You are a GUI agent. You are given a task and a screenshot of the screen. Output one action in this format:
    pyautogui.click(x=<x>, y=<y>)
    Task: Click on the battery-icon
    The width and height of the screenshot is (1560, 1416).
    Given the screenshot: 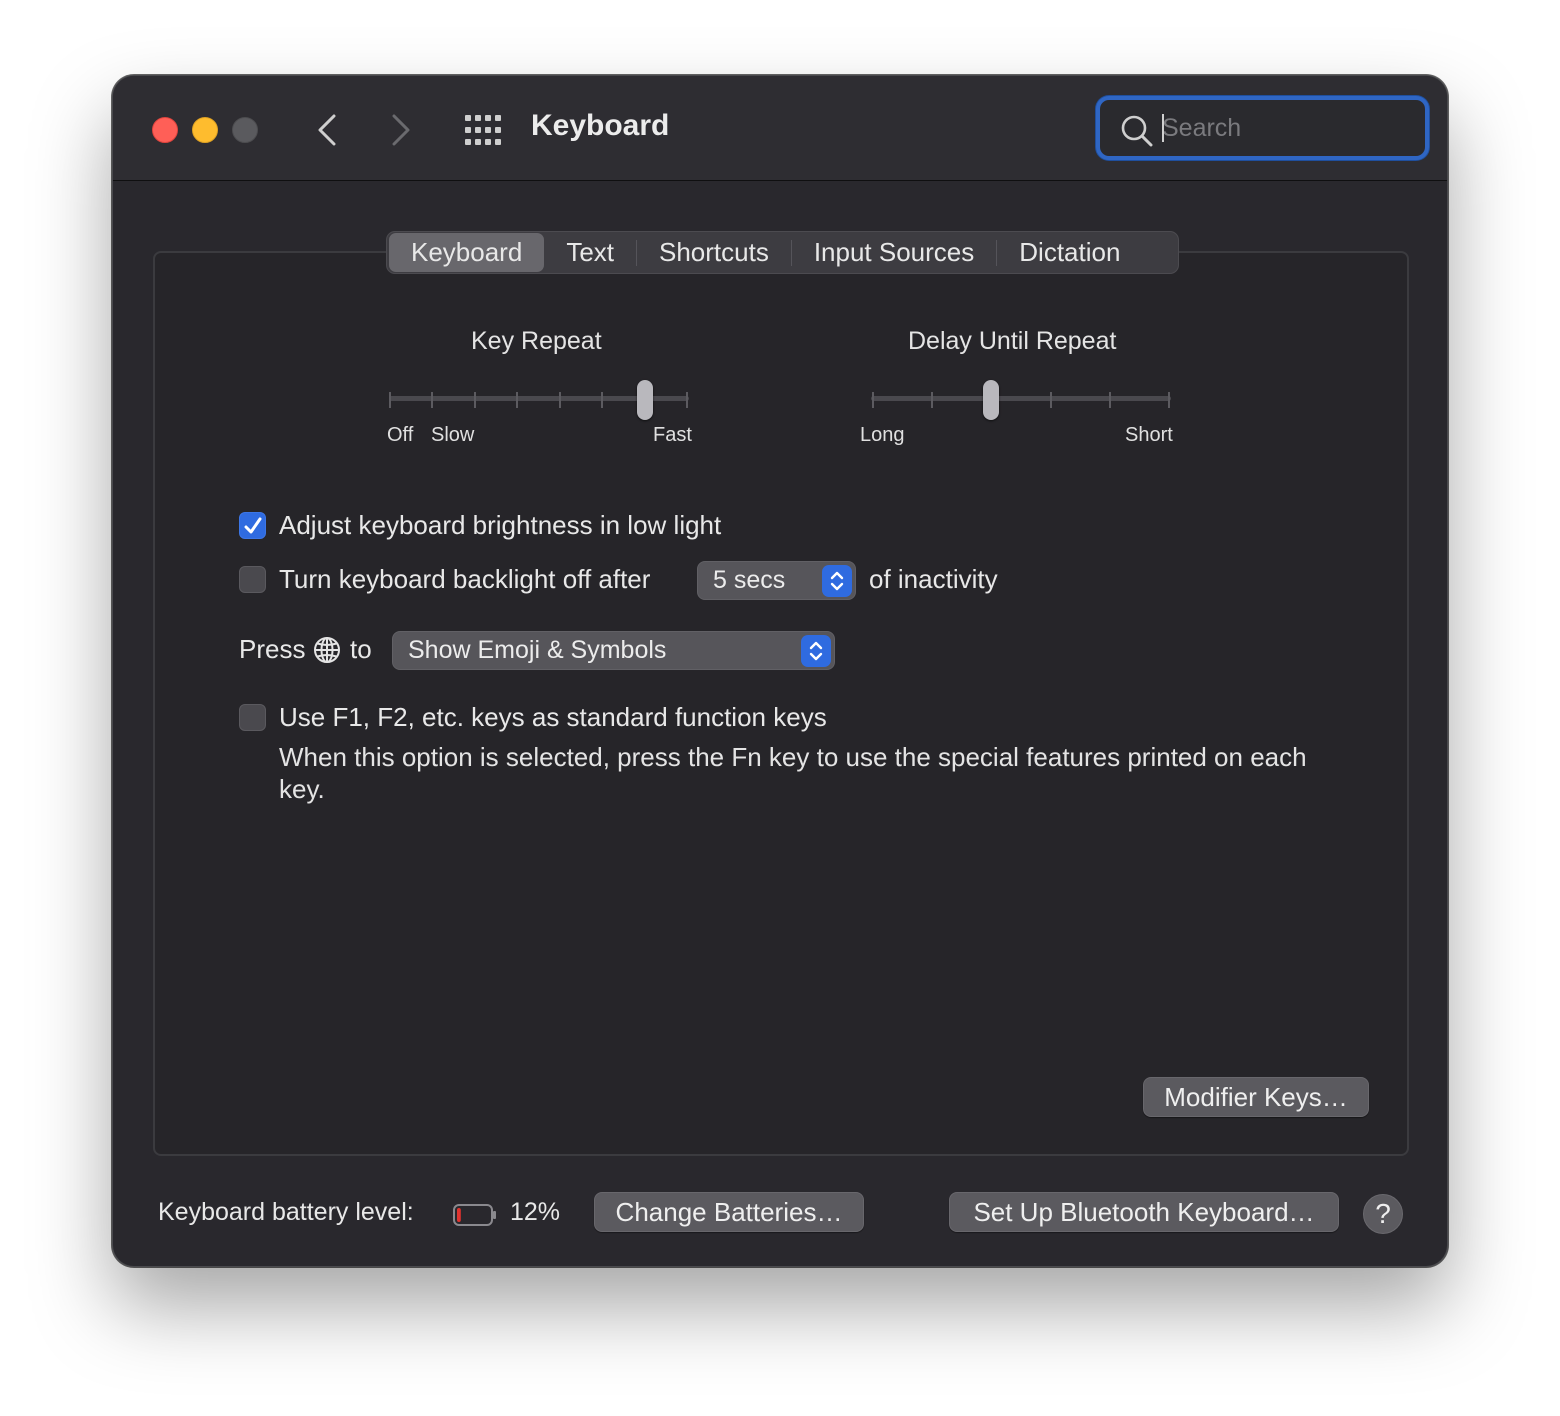 What is the action you would take?
    pyautogui.click(x=474, y=1215)
    